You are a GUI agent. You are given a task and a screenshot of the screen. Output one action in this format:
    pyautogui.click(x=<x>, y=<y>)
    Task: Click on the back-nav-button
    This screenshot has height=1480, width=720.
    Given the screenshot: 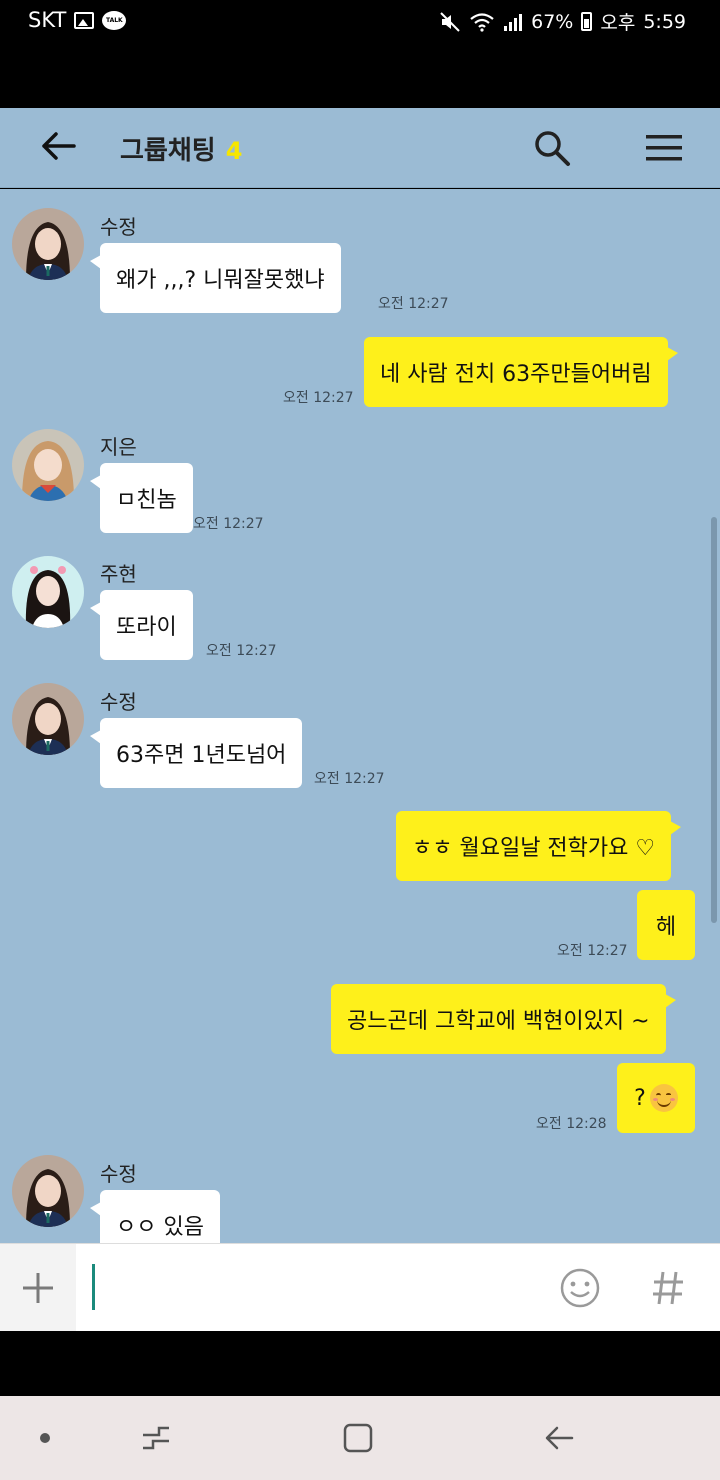 What is the action you would take?
    pyautogui.click(x=559, y=1438)
    